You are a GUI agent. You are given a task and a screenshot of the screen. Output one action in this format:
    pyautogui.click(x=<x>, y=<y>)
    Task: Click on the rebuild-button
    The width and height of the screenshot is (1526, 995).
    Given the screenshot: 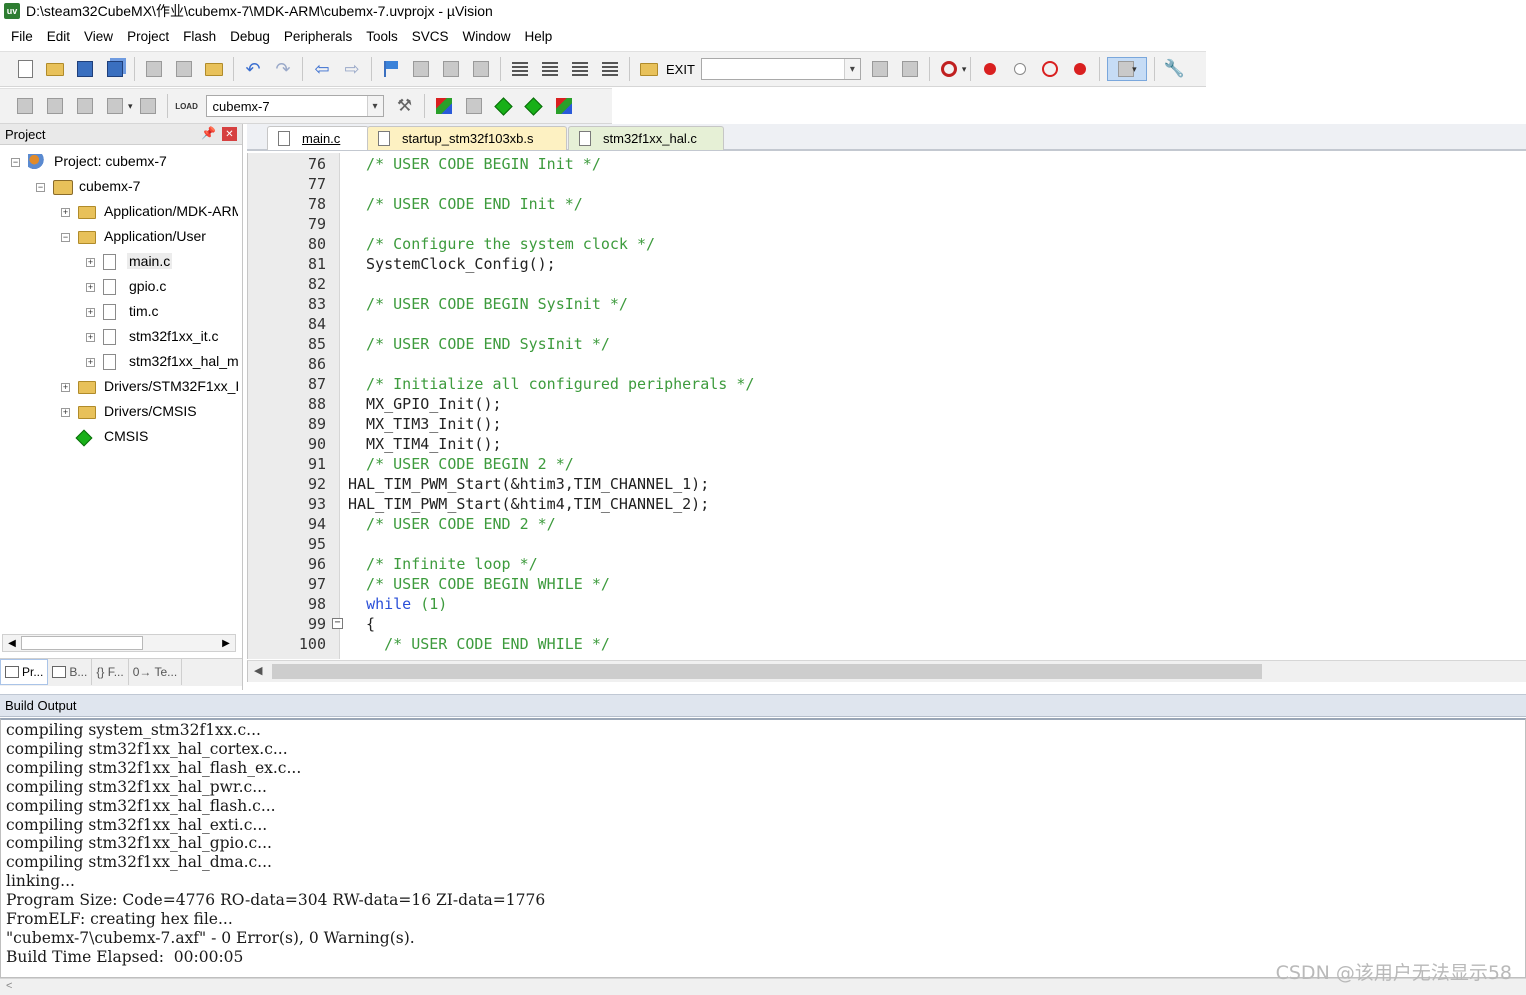 What is the action you would take?
    pyautogui.click(x=85, y=106)
    